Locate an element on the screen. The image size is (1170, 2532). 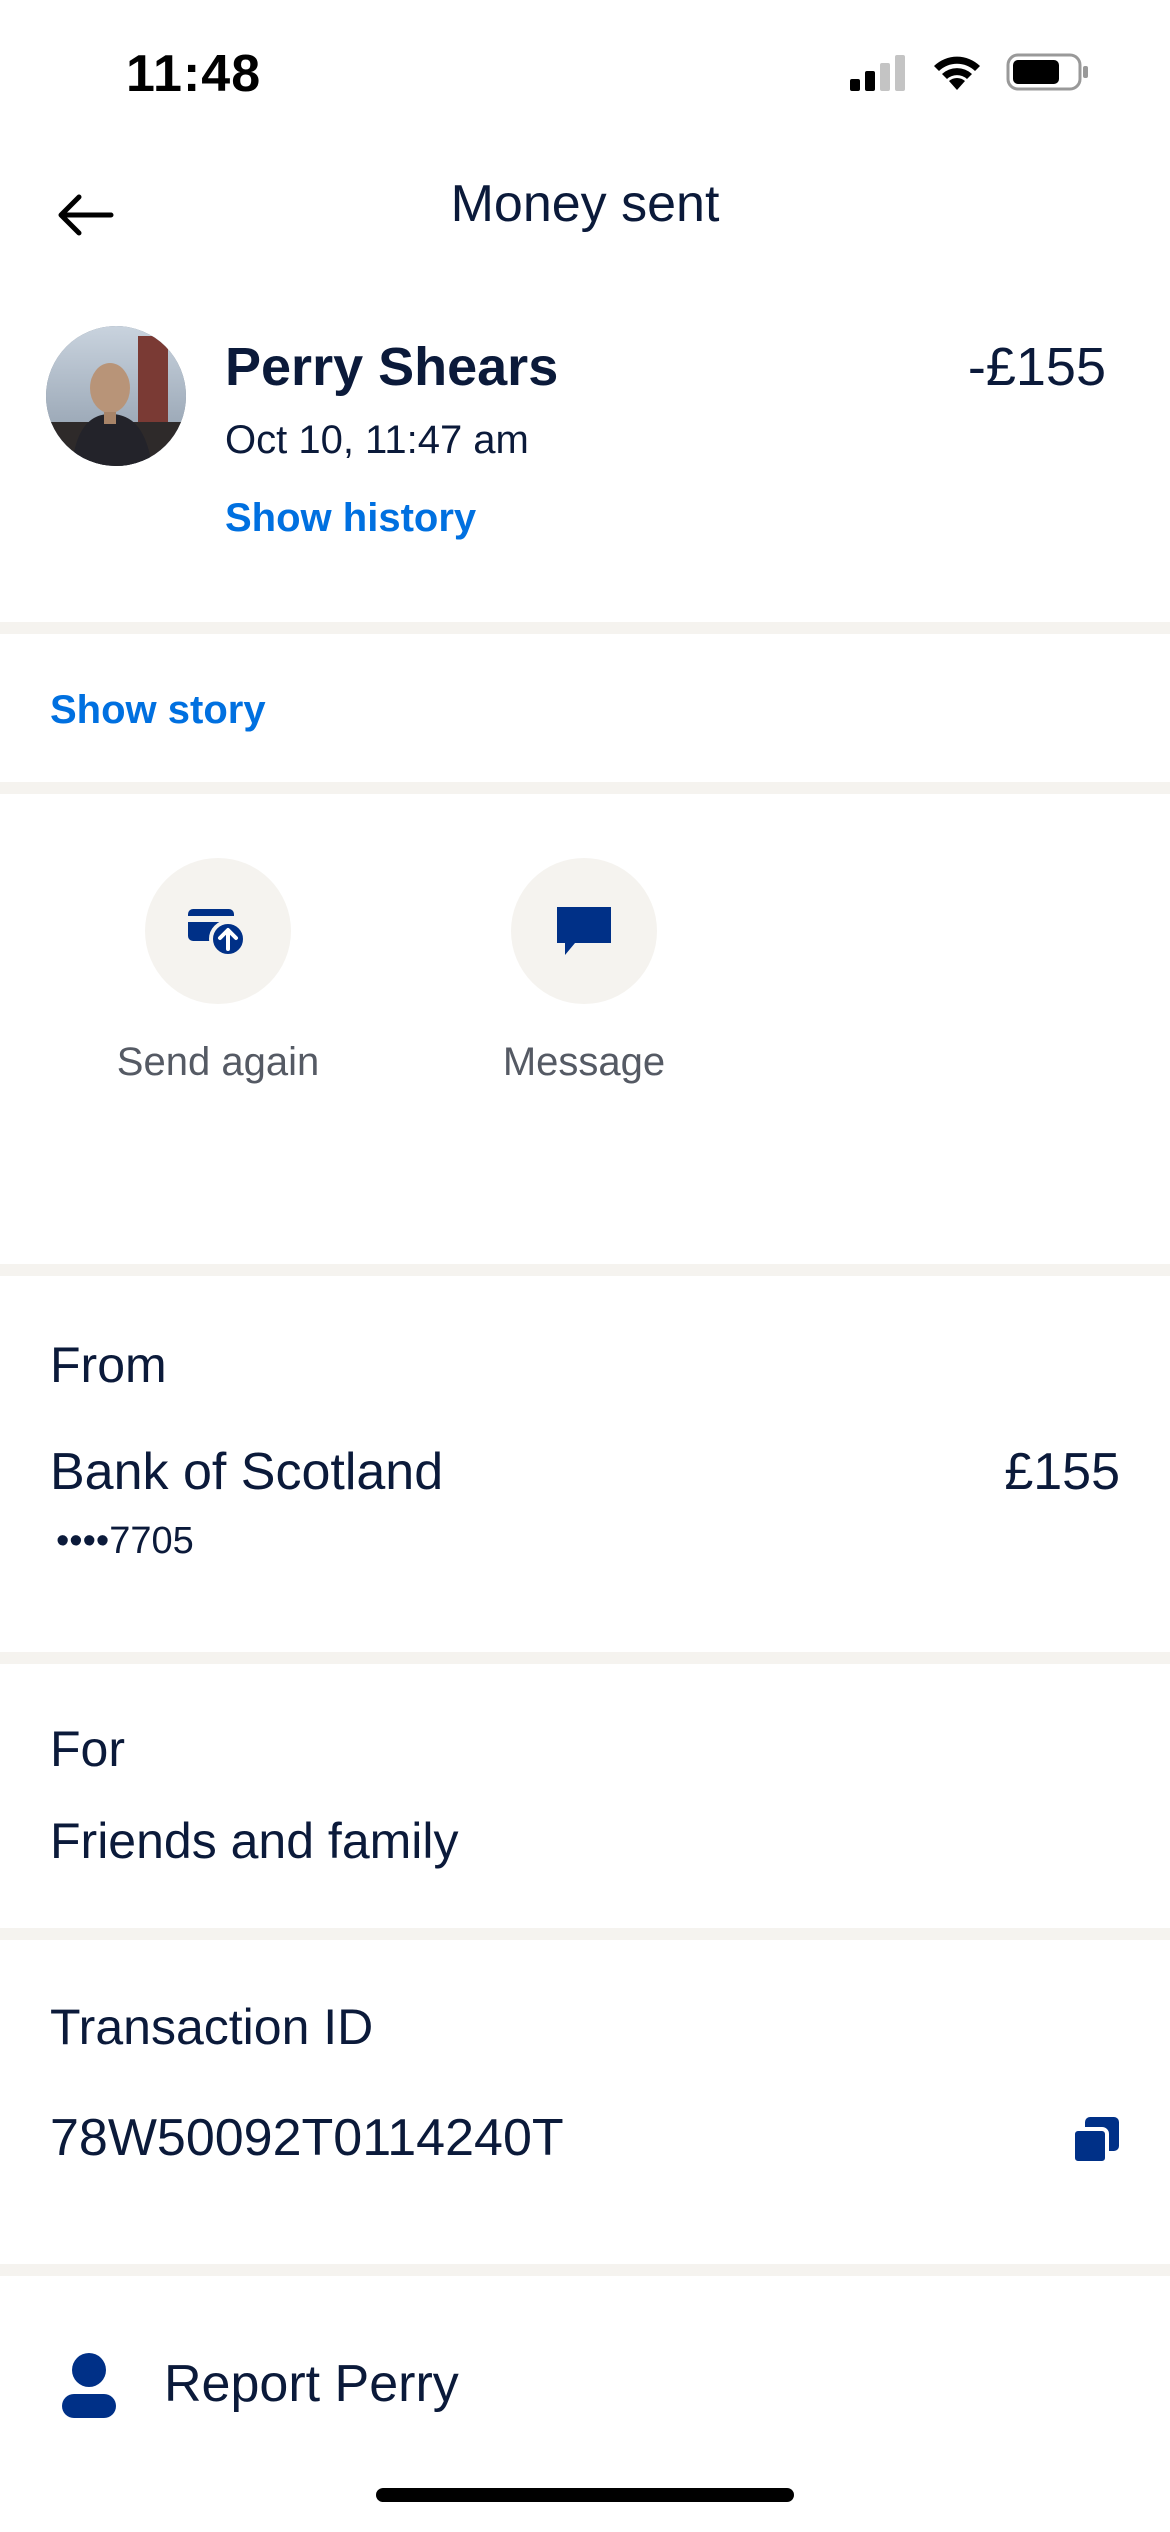
show-history-link: Show history is located at coordinates (350, 518).